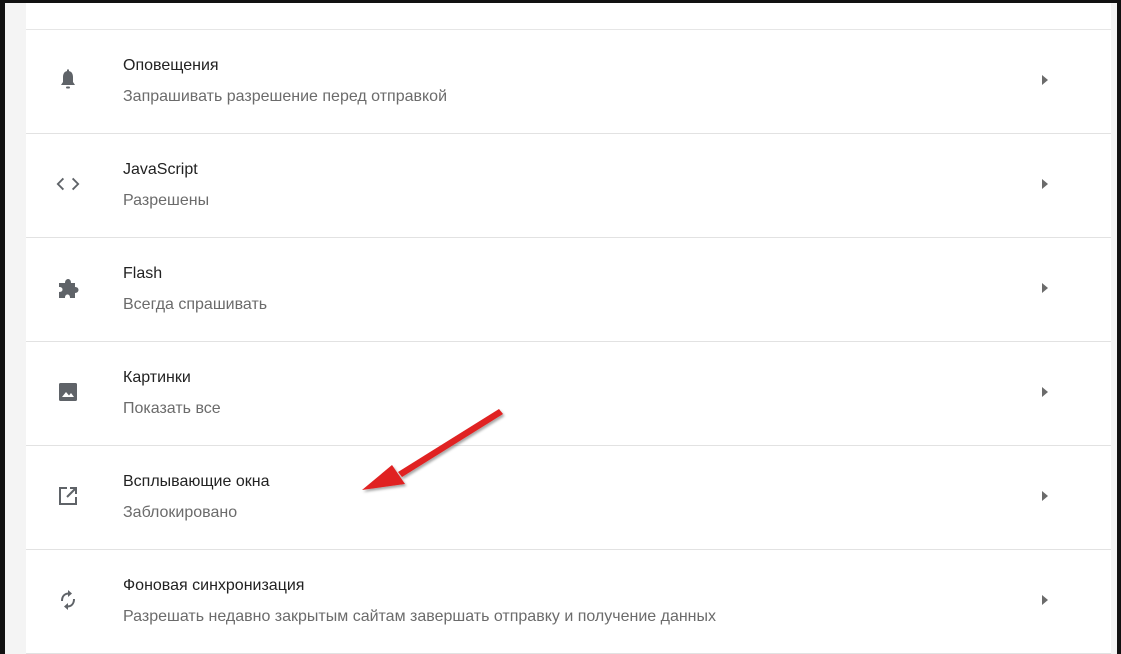 This screenshot has width=1121, height=654. I want to click on sync-icon, so click(68, 600).